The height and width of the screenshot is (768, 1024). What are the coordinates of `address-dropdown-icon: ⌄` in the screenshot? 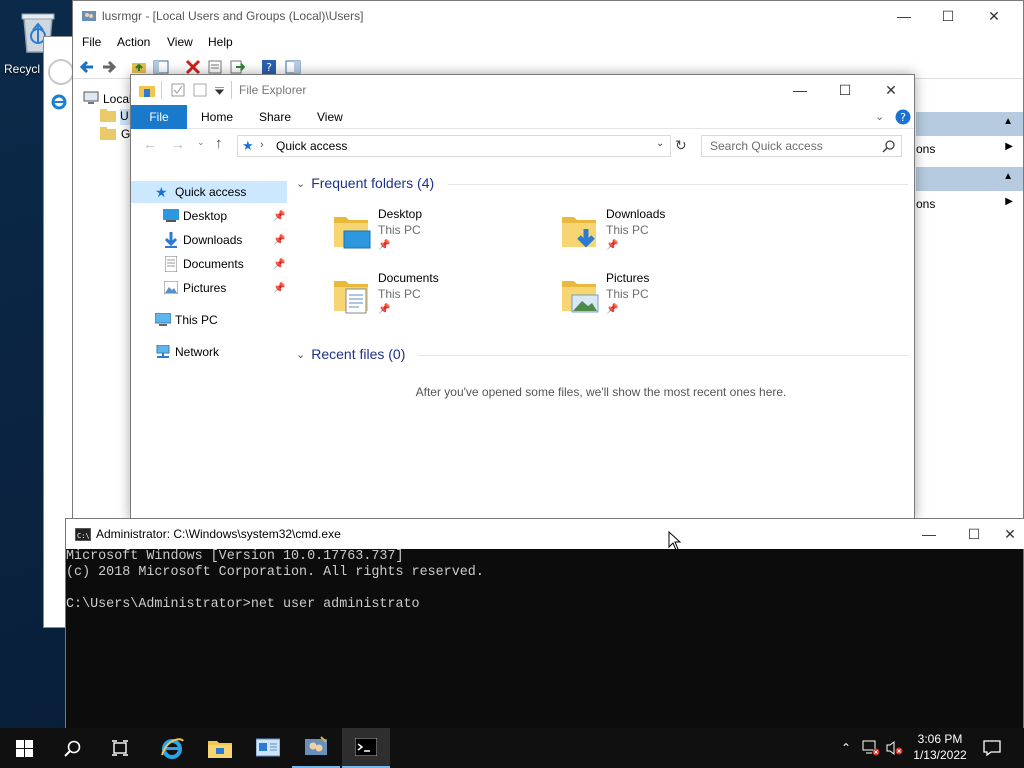 It's located at (660, 143).